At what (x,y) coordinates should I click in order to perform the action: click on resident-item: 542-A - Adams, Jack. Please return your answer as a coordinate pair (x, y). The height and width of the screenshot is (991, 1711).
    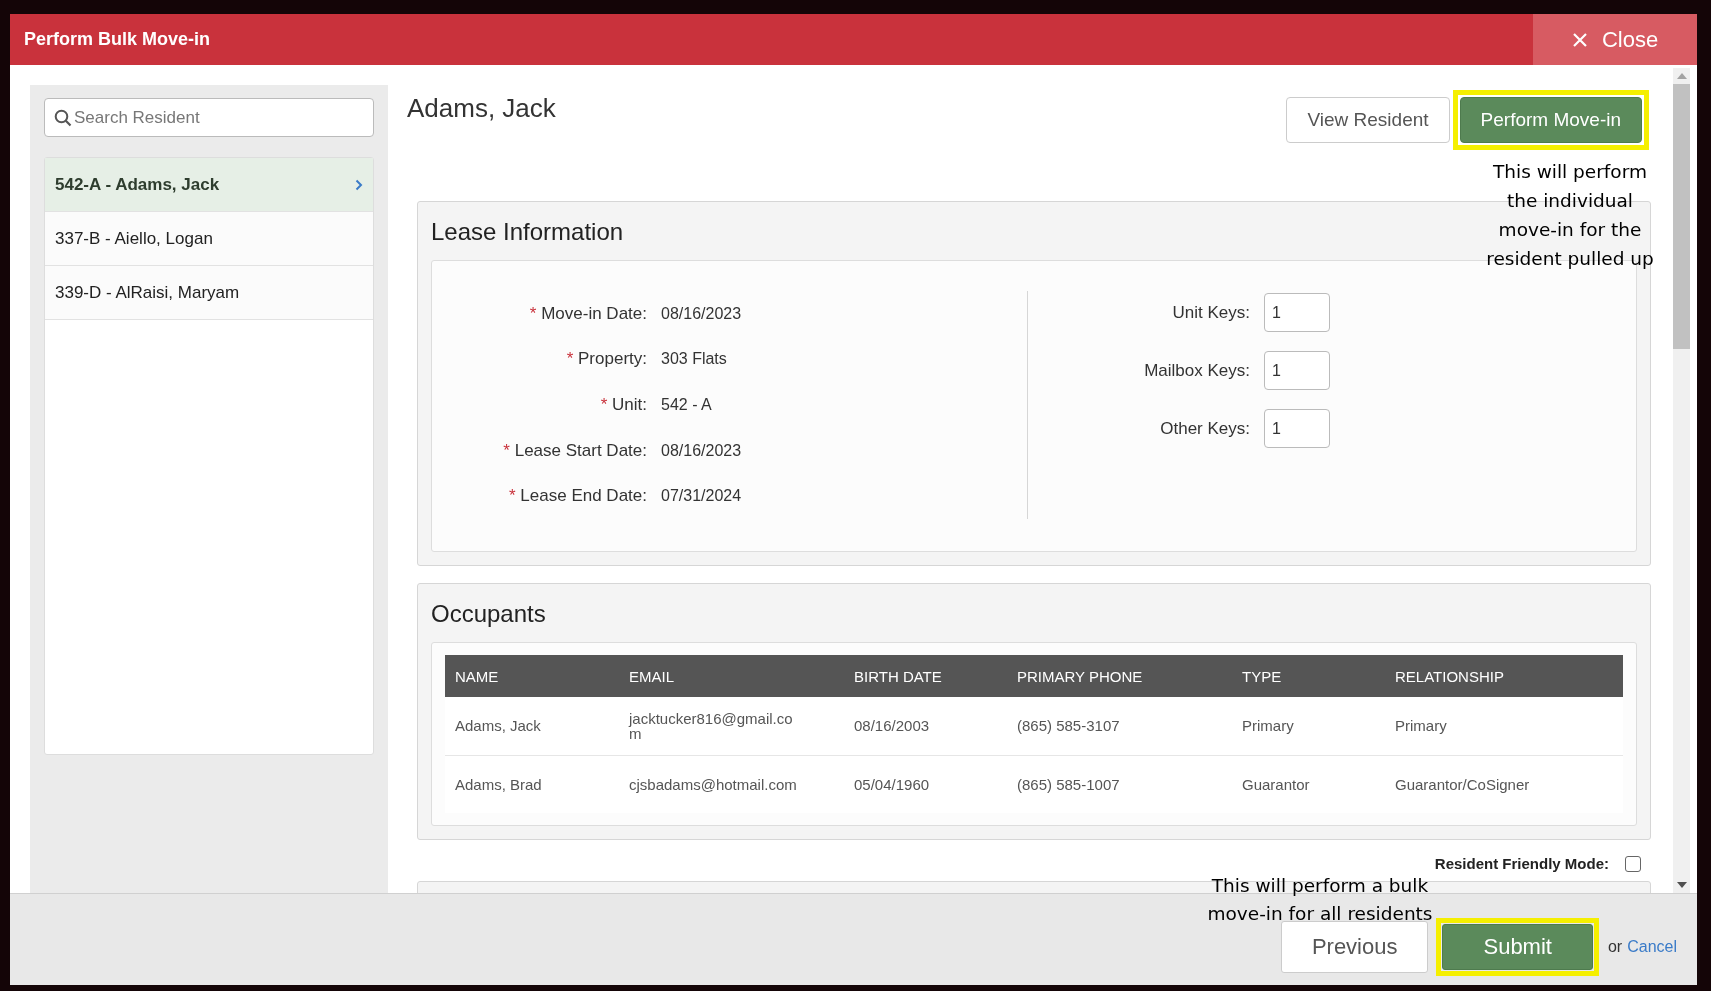
    Looking at the image, I should click on (209, 185).